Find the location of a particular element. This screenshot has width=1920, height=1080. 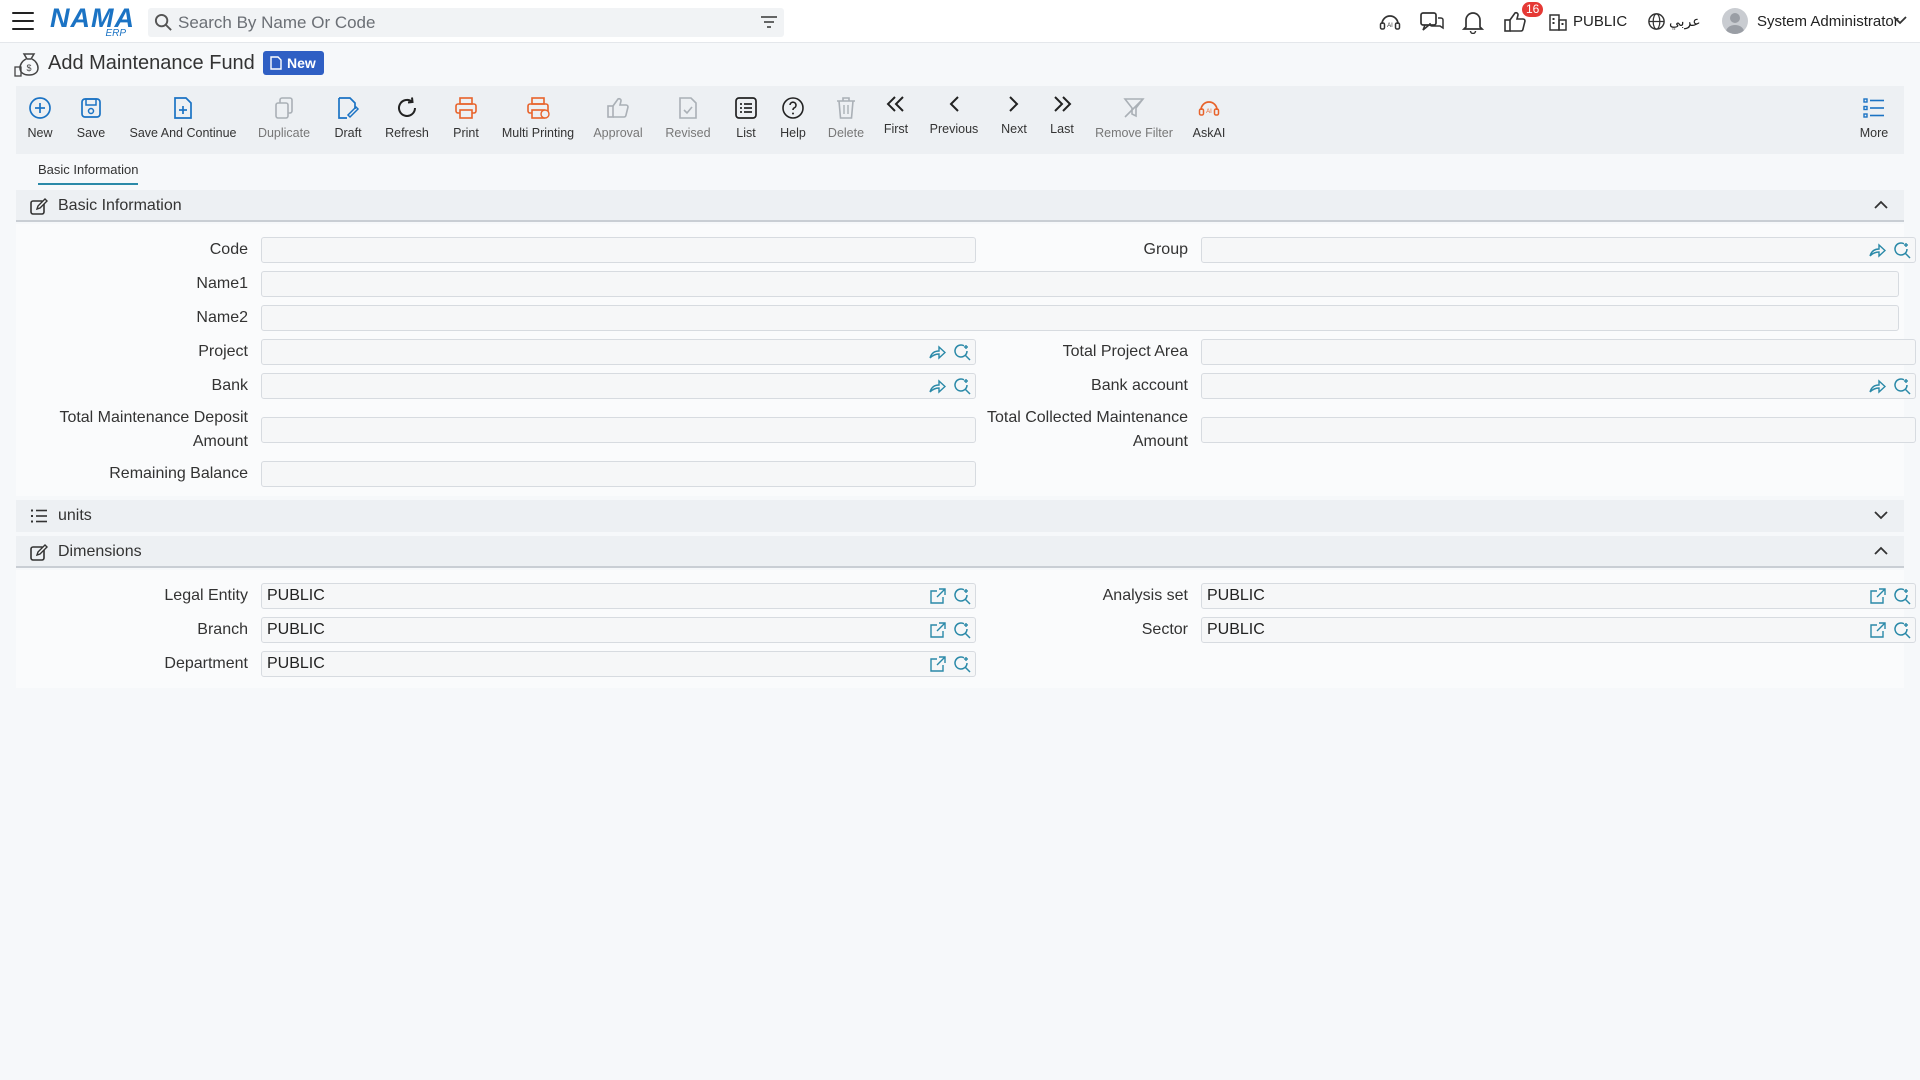

save-button: Save is located at coordinates (91, 120).